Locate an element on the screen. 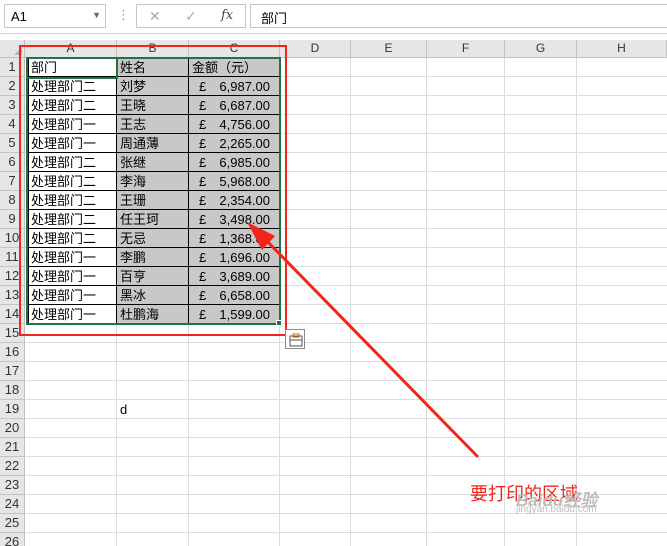 This screenshot has height=546, width=667. watermark-url: jingyan.baidu.com is located at coordinates (556, 509).